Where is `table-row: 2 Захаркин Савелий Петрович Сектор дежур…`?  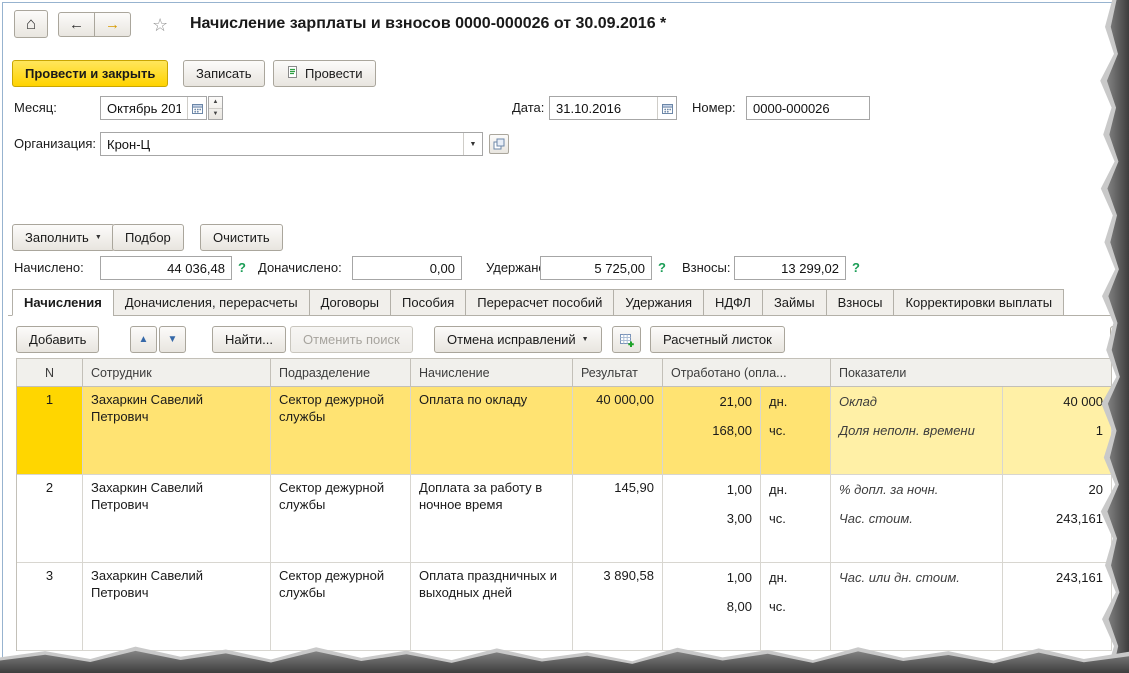 table-row: 2 Захаркин Савелий Петрович Сектор дежур… is located at coordinates (564, 519).